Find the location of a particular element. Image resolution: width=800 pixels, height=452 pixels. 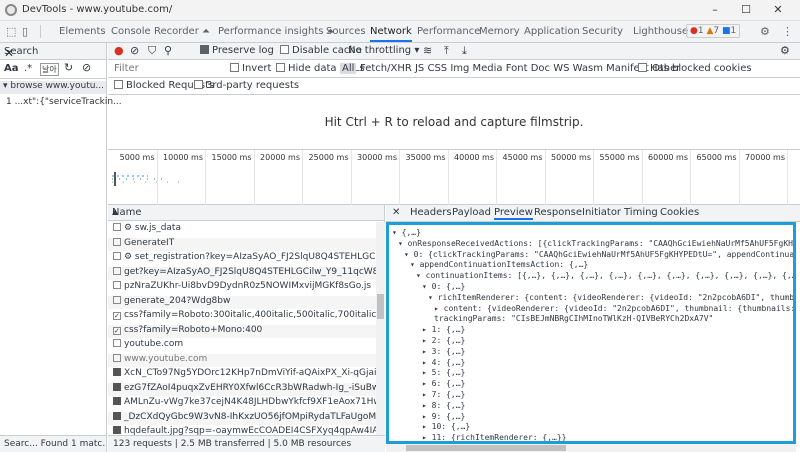

search-icon: ⚲ is located at coordinates (168, 50).